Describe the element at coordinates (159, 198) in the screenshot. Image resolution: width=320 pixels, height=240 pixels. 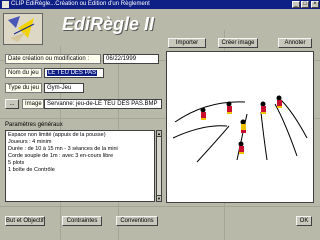
I see `scroll-down-arrow-icon: ▼` at that location.